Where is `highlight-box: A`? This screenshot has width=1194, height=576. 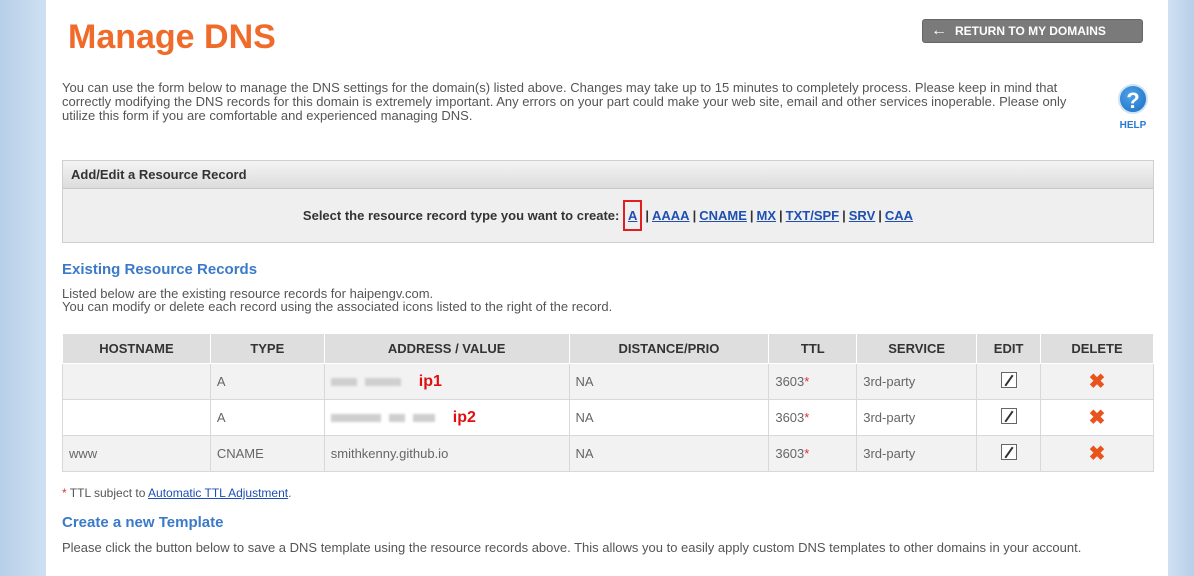 highlight-box: A is located at coordinates (632, 215).